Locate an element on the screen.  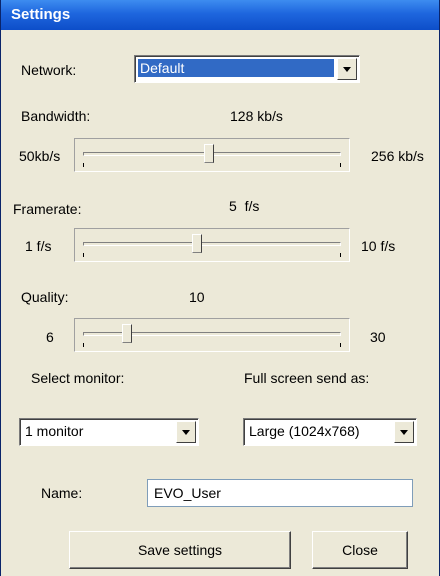
framerate-slider-thumb is located at coordinates (196, 243).